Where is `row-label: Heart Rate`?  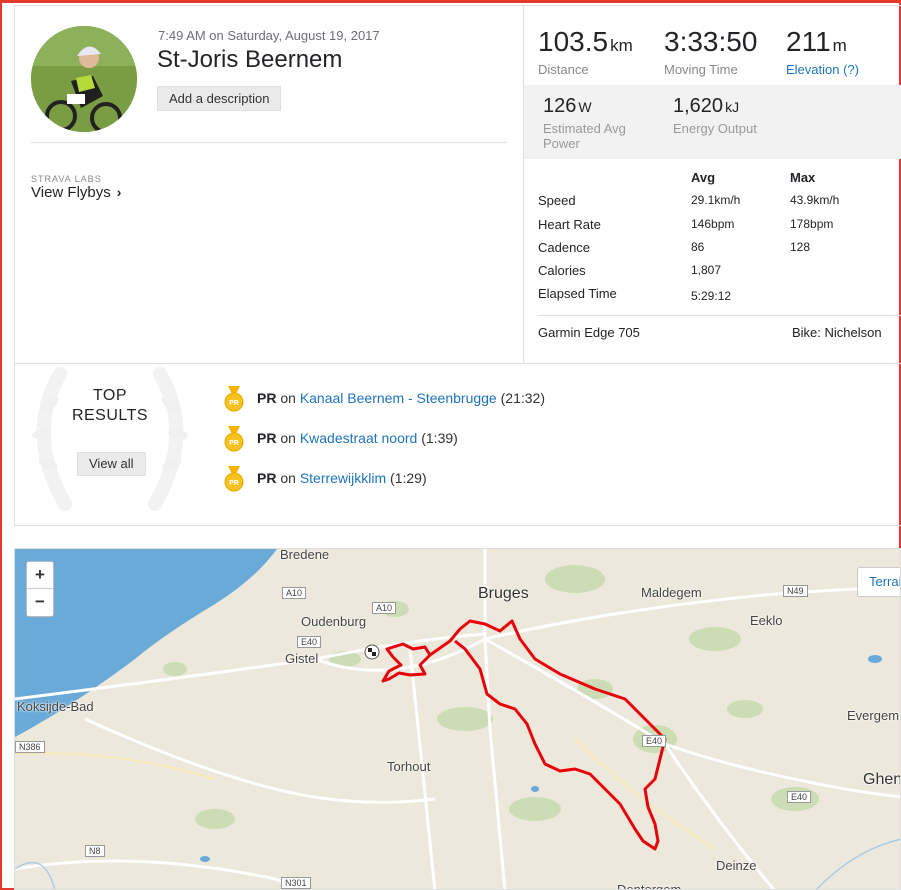 row-label: Heart Rate is located at coordinates (569, 224).